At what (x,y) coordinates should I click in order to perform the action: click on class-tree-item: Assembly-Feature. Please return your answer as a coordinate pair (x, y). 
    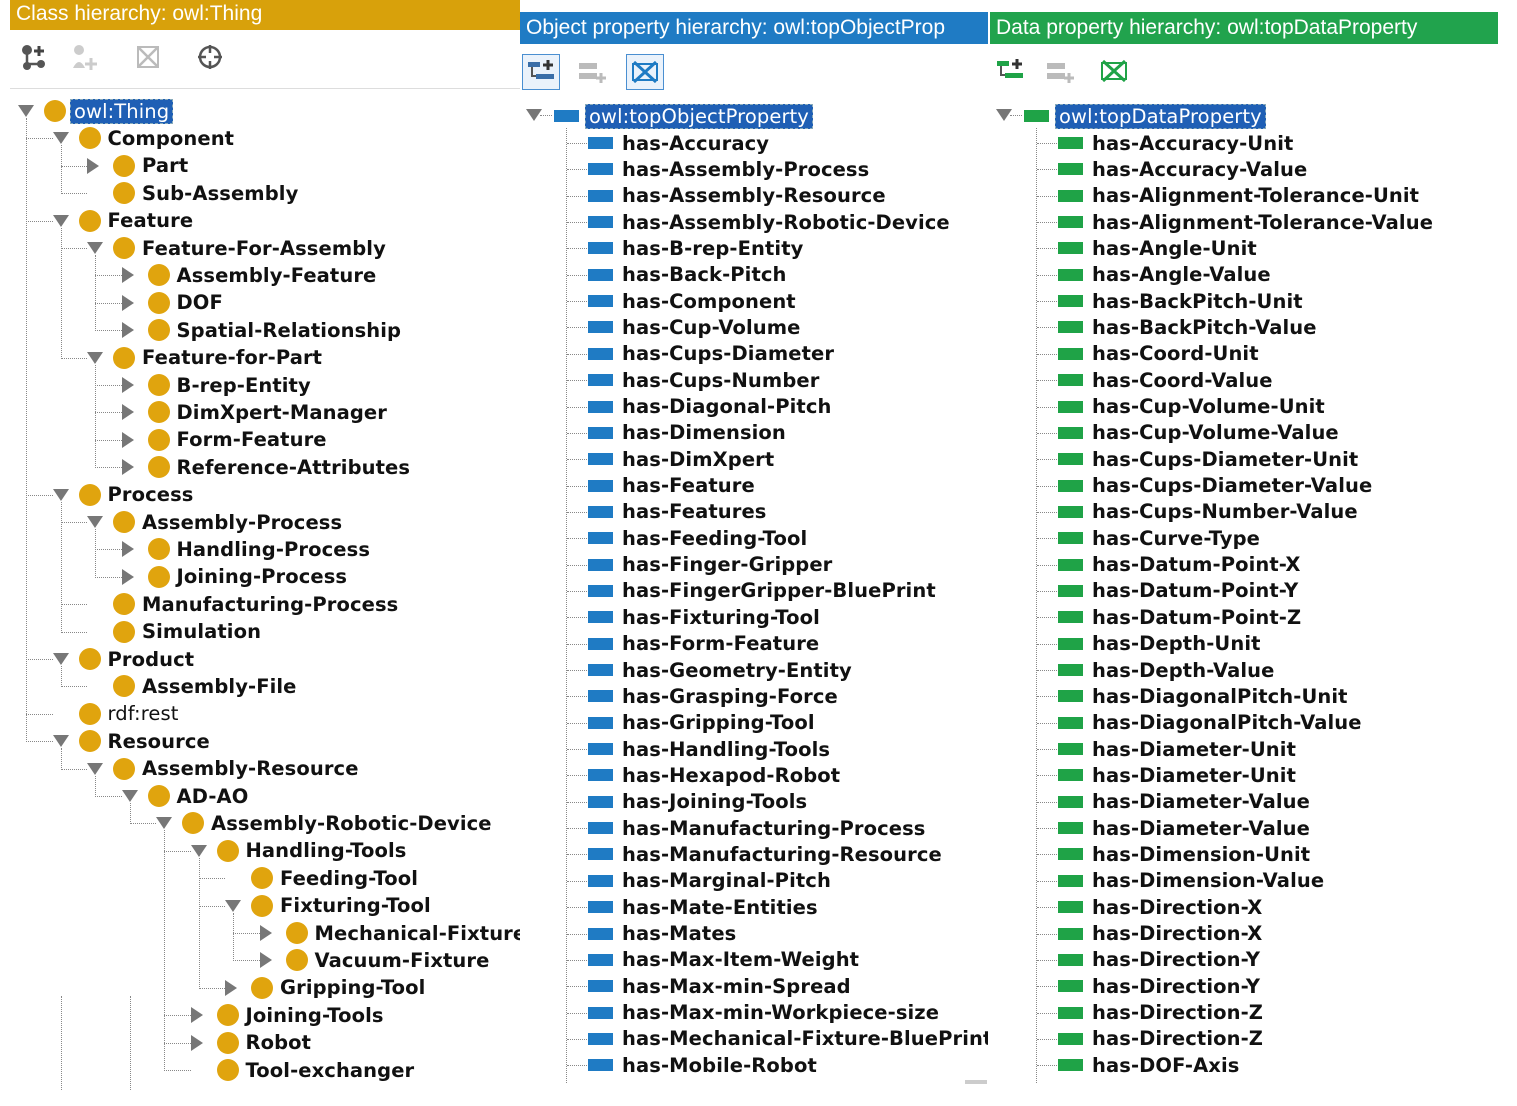
    Looking at the image, I should click on (263, 275).